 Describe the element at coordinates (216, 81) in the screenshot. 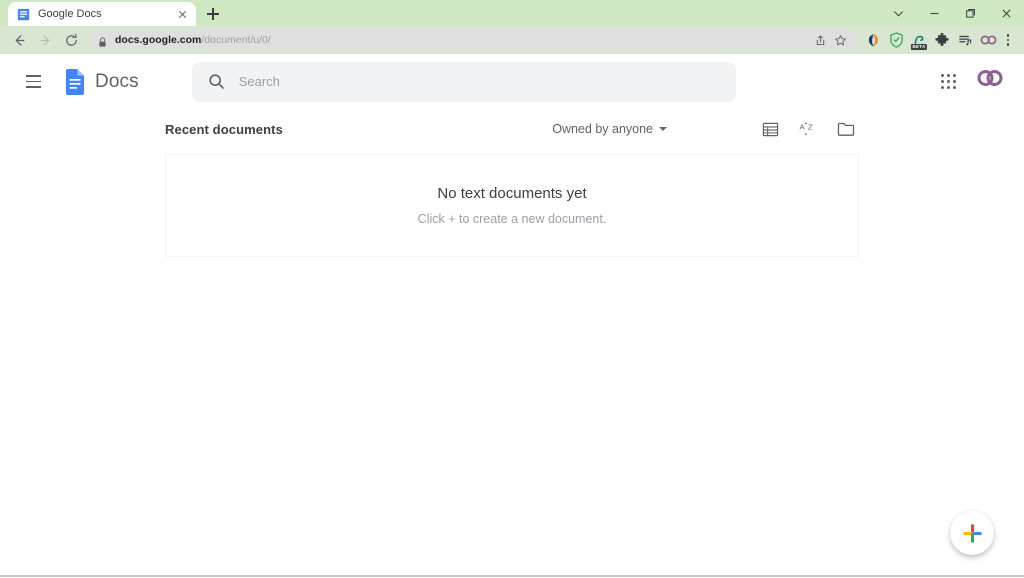

I see `search-icon` at that location.